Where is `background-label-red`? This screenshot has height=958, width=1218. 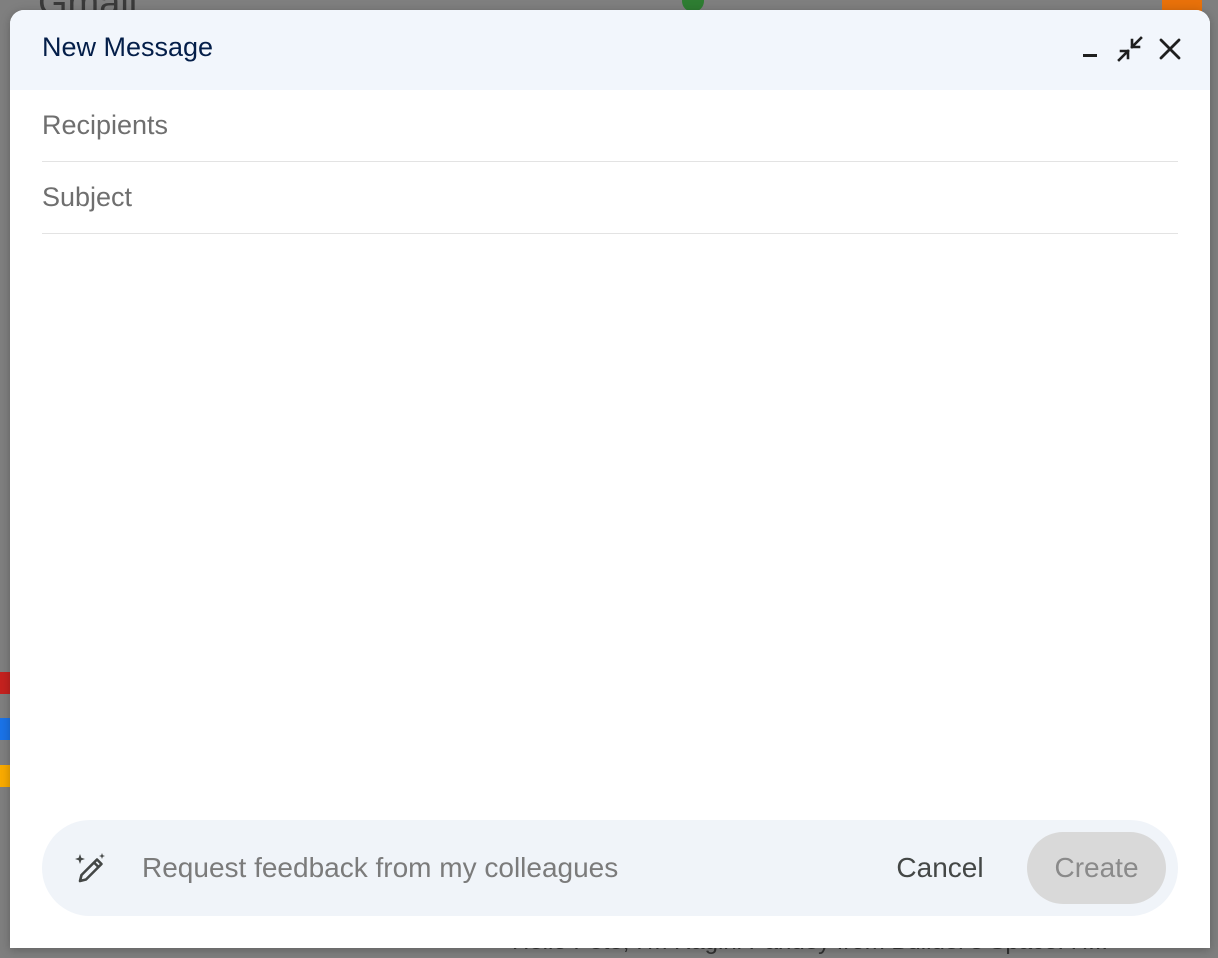
background-label-red is located at coordinates (5, 683).